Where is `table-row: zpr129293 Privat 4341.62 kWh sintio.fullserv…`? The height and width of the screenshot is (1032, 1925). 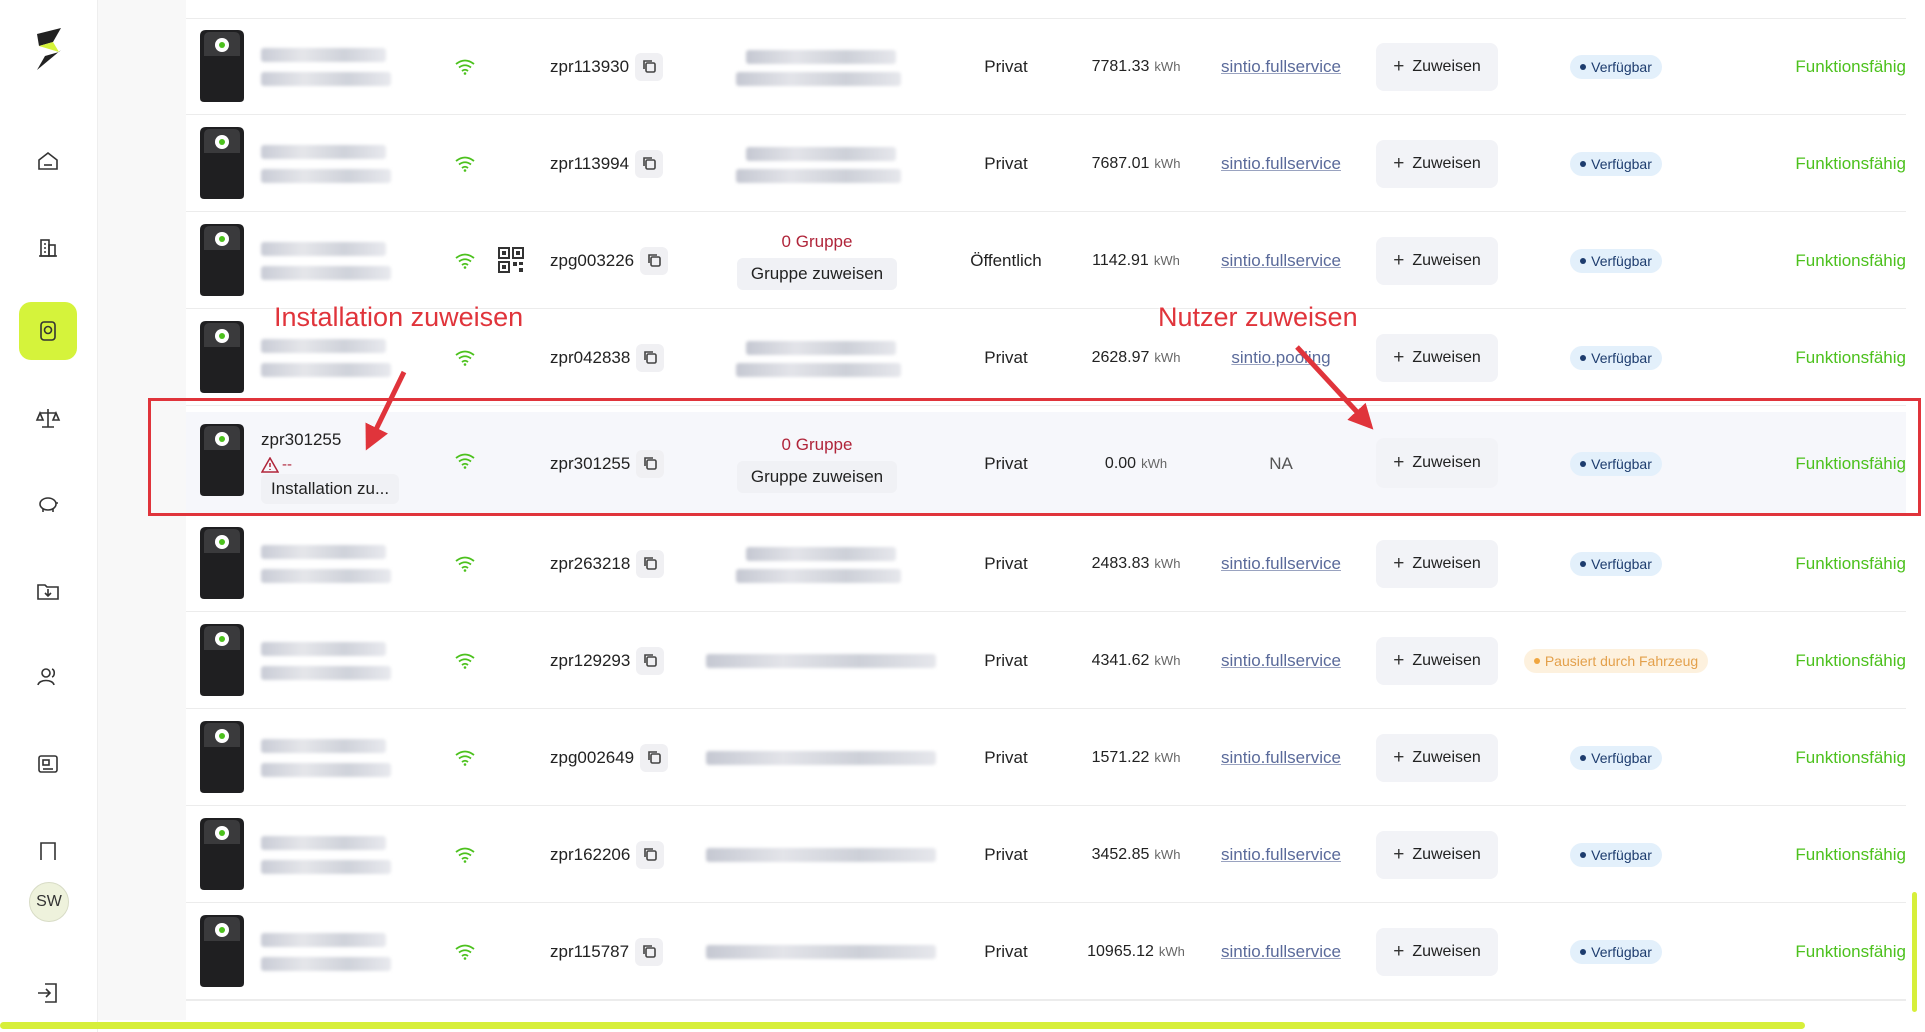
table-row: zpr129293 Privat 4341.62 kWh sintio.fullserv… is located at coordinates (1046, 660).